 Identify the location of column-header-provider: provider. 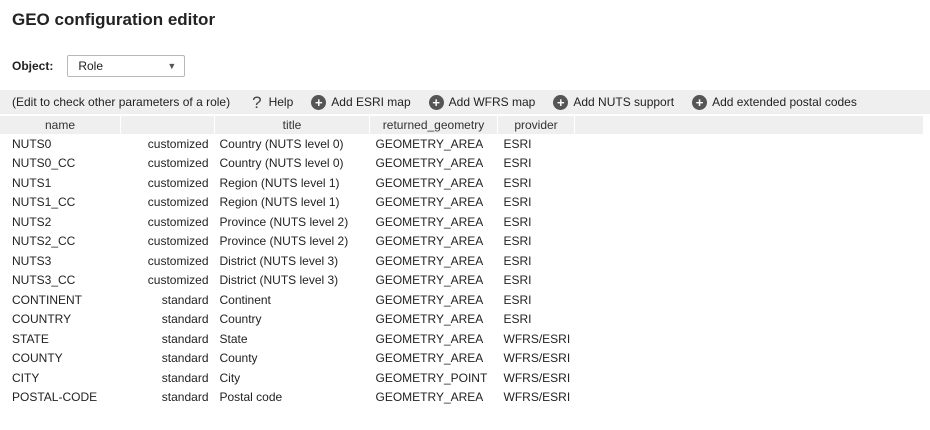
(536, 125).